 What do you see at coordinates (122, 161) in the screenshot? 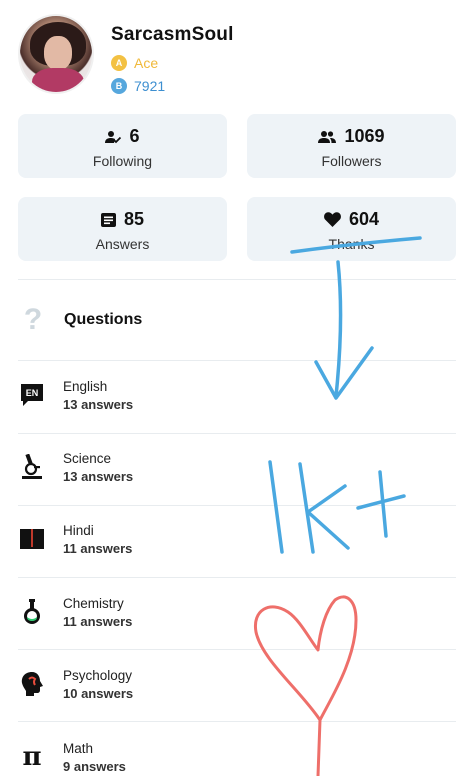
I see `following-label: Following` at bounding box center [122, 161].